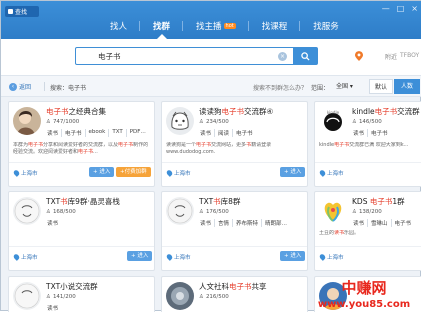  I want to click on paid-join-button: +付费加群, so click(133, 172).